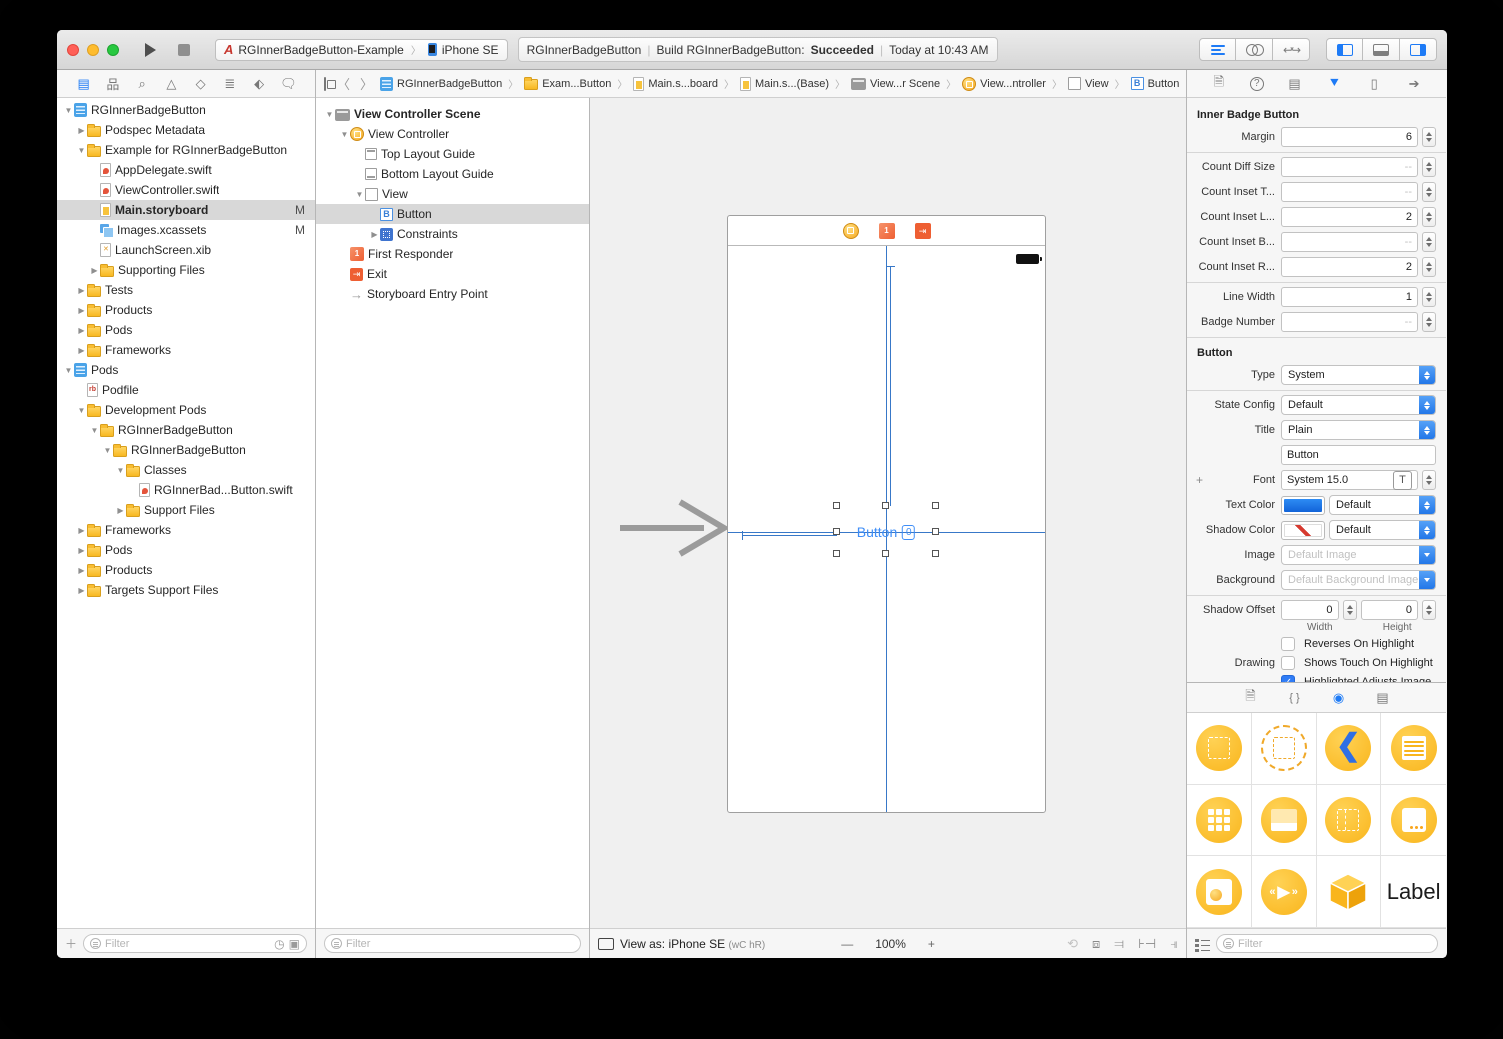  I want to click on navigator-row: ▼ Development Pods, so click(186, 410).